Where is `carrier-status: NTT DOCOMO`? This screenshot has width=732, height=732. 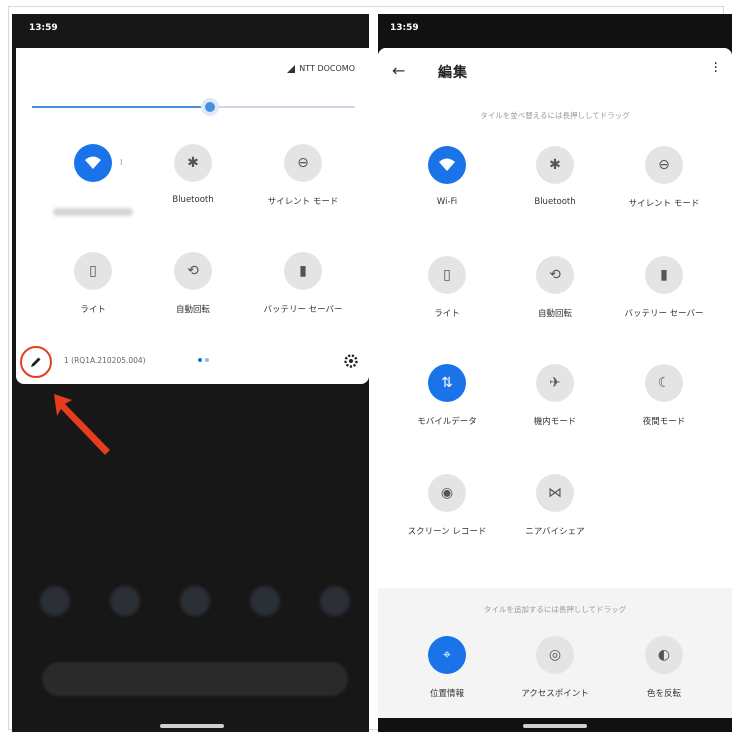 carrier-status: NTT DOCOMO is located at coordinates (321, 68).